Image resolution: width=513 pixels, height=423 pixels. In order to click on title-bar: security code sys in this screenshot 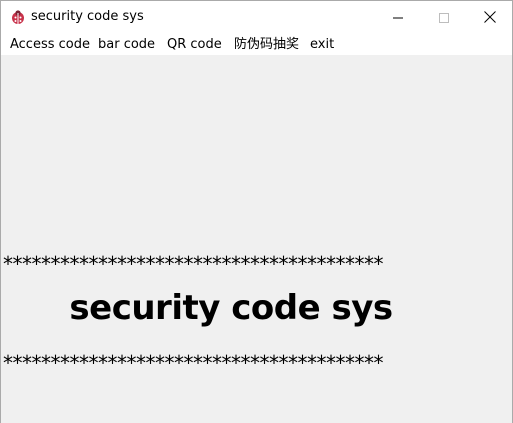, I will do `click(256, 17)`.